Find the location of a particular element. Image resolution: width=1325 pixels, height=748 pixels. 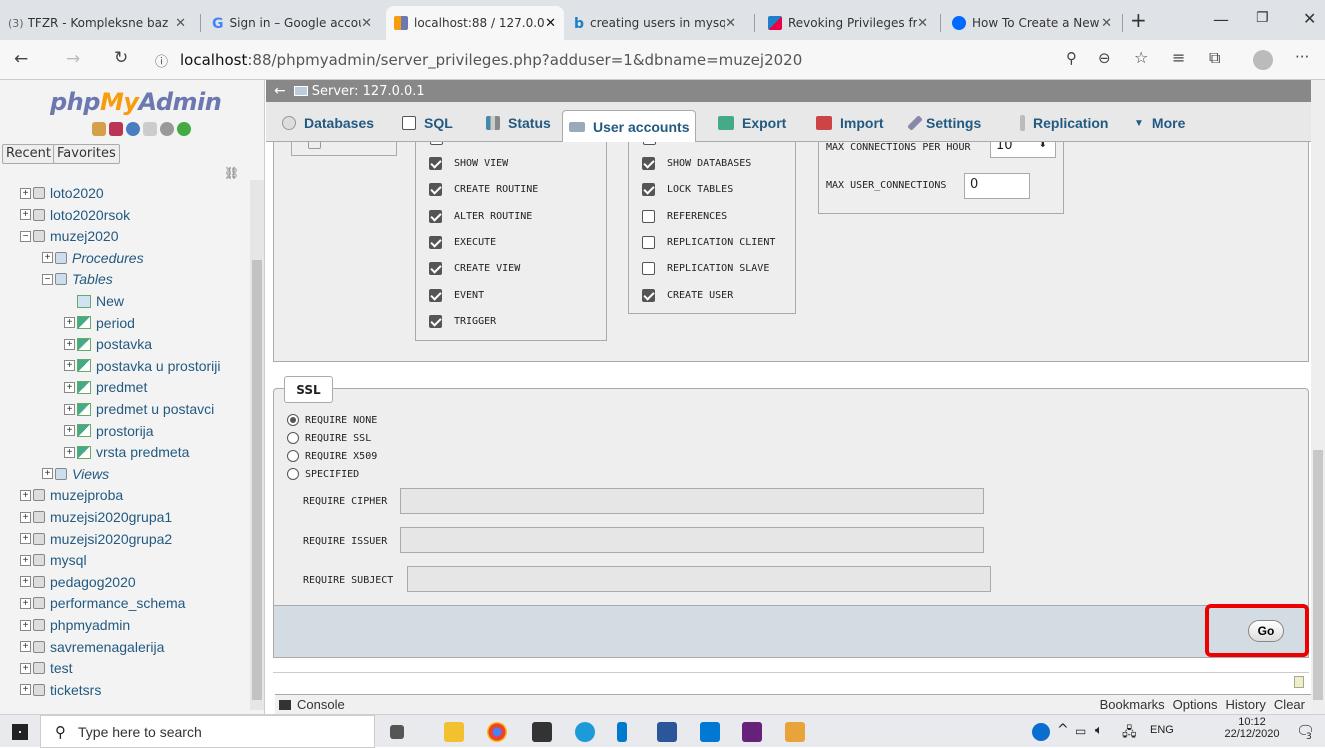

app-icon is located at coordinates (795, 732).